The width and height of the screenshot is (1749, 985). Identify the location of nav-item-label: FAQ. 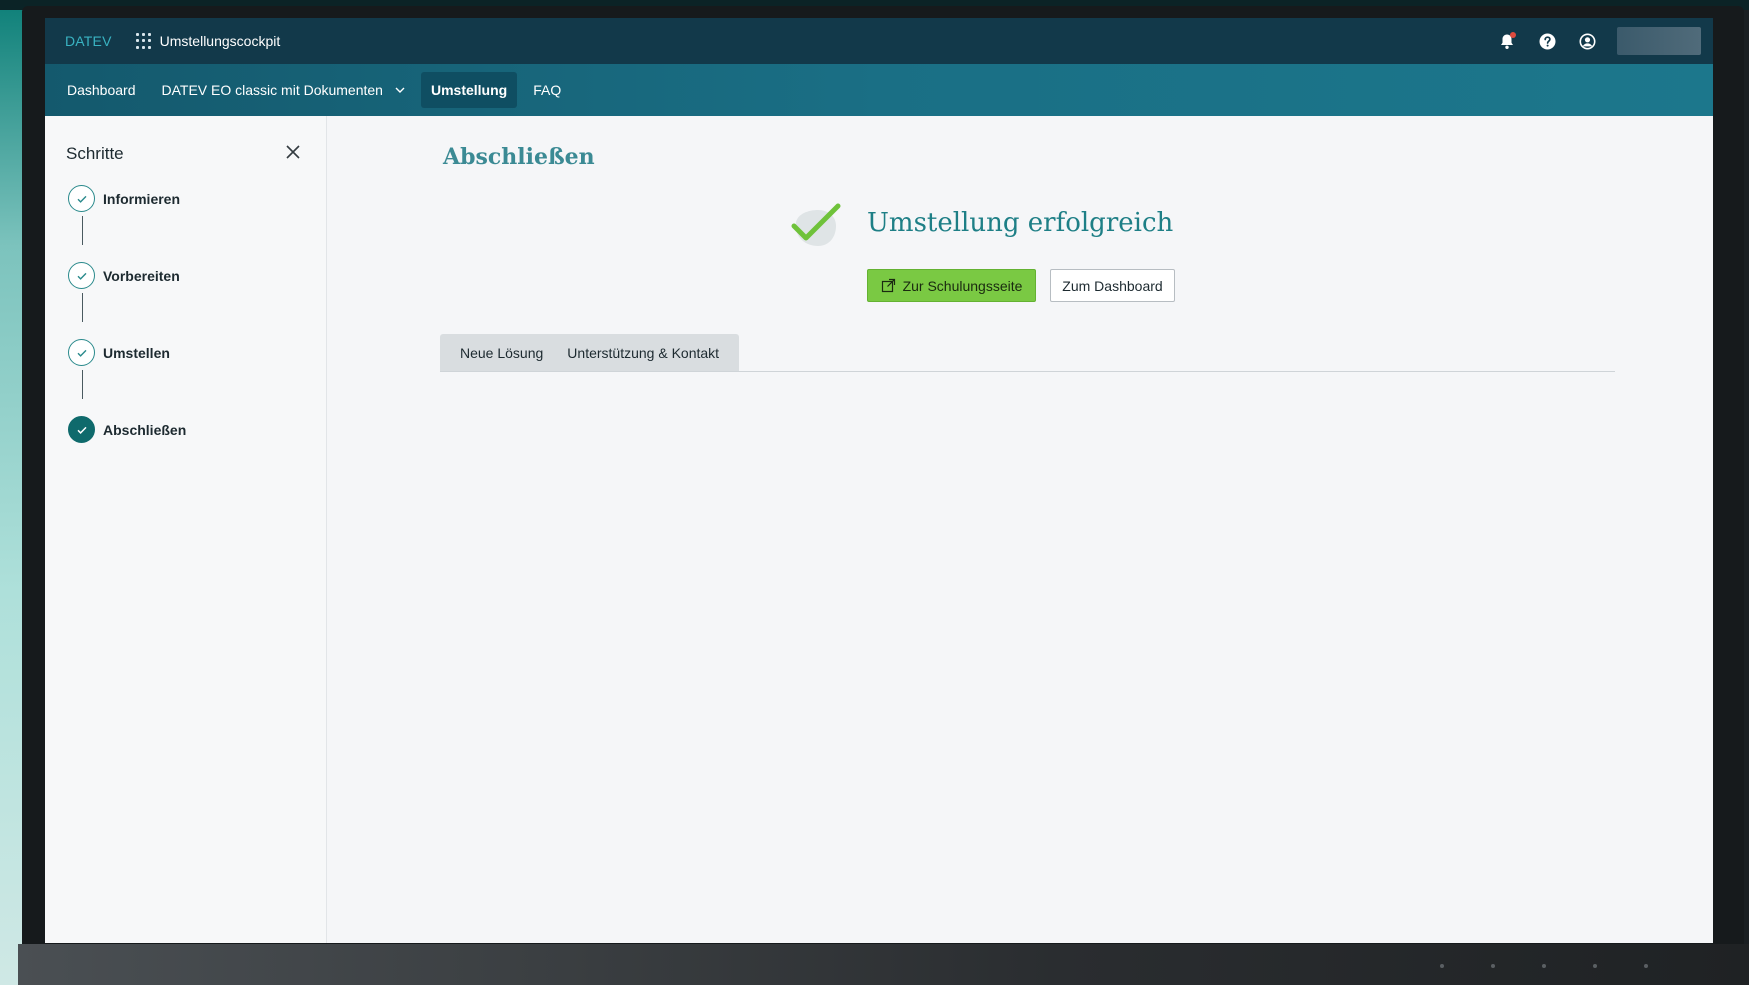
(547, 90).